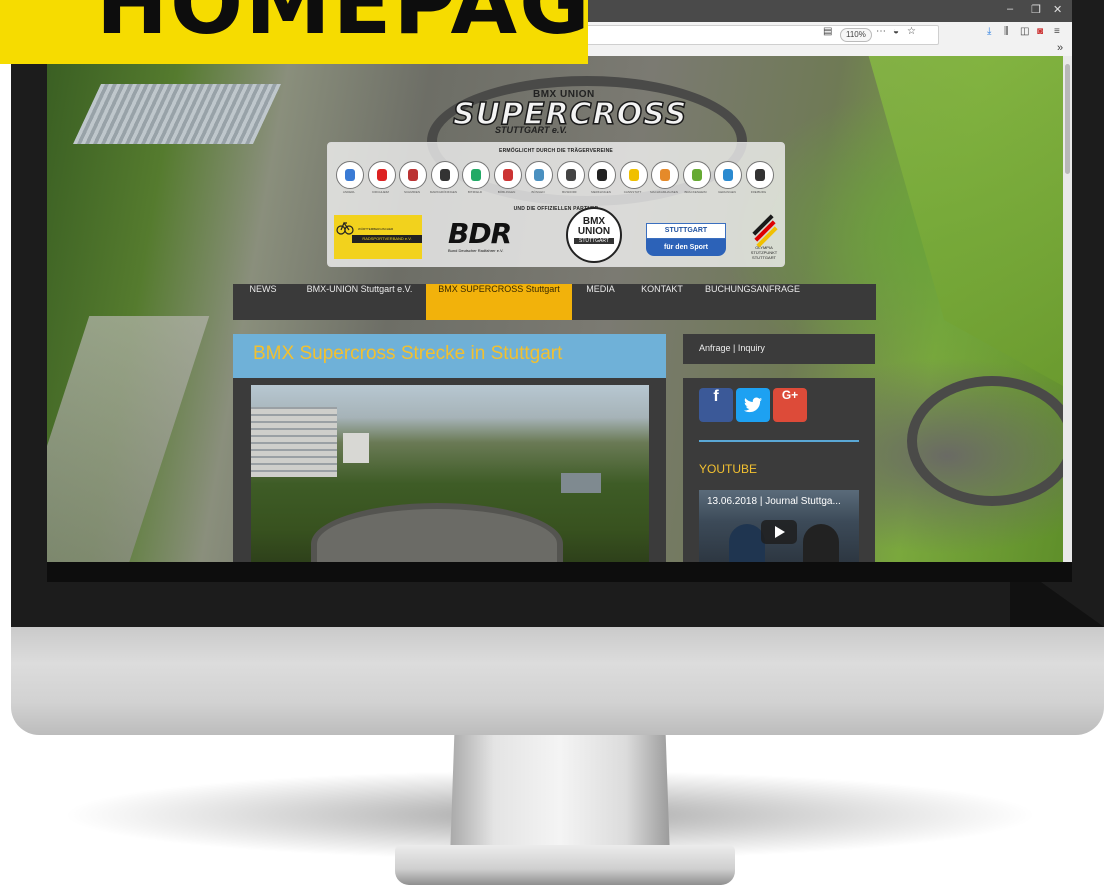 The image size is (1104, 885). Describe the element at coordinates (342, 27) in the screenshot. I see `banner-title: HOMEPAGE` at that location.